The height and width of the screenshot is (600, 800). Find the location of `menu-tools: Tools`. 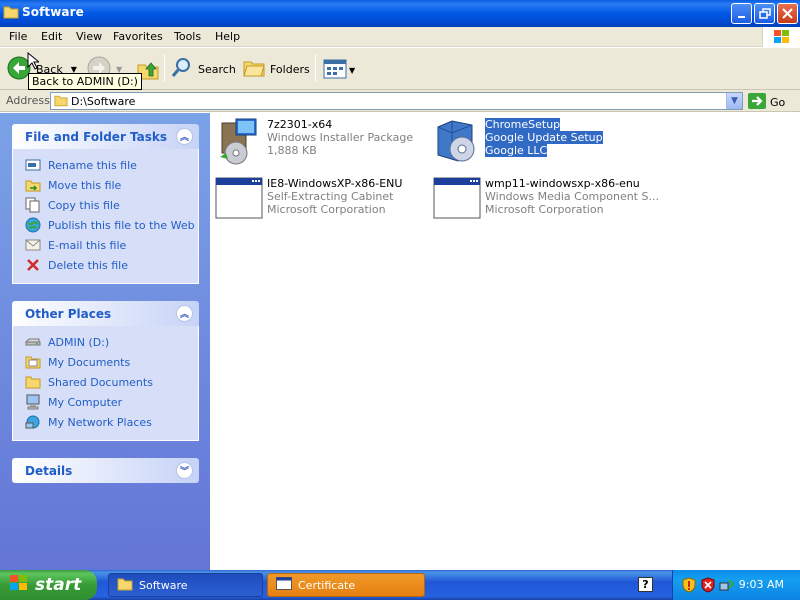

menu-tools: Tools is located at coordinates (187, 36).